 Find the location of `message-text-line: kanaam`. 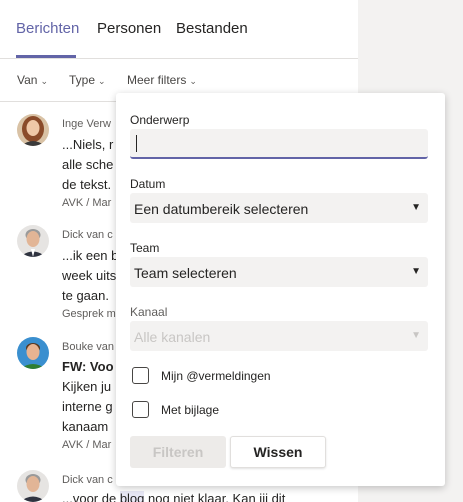

message-text-line: kanaam is located at coordinates (85, 426).